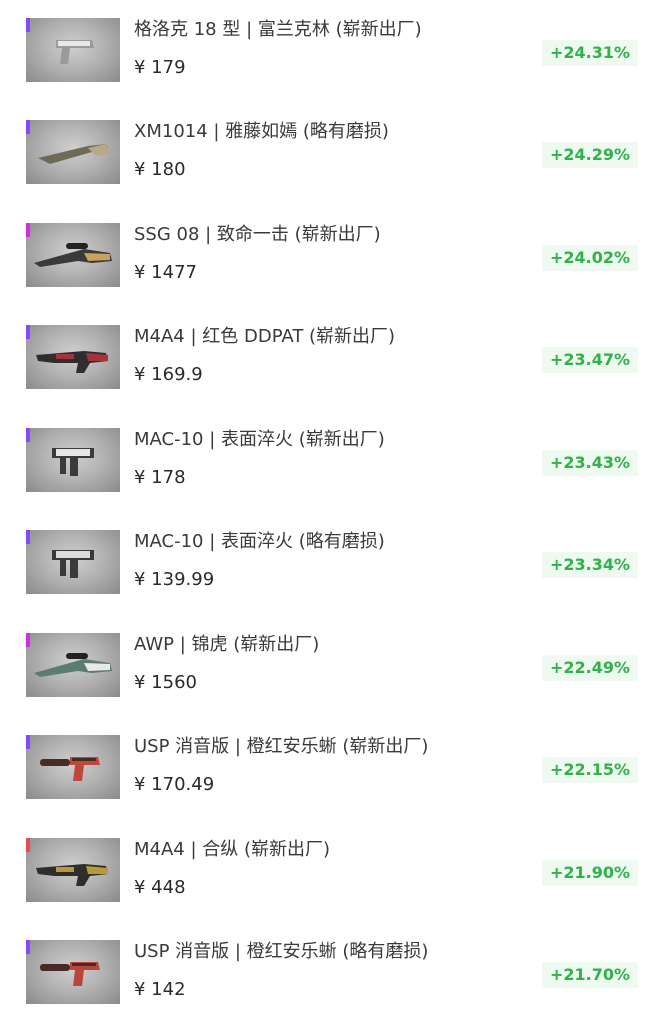 The width and height of the screenshot is (662, 1034). What do you see at coordinates (165, 682) in the screenshot?
I see `item-price: ¥ 1560` at bounding box center [165, 682].